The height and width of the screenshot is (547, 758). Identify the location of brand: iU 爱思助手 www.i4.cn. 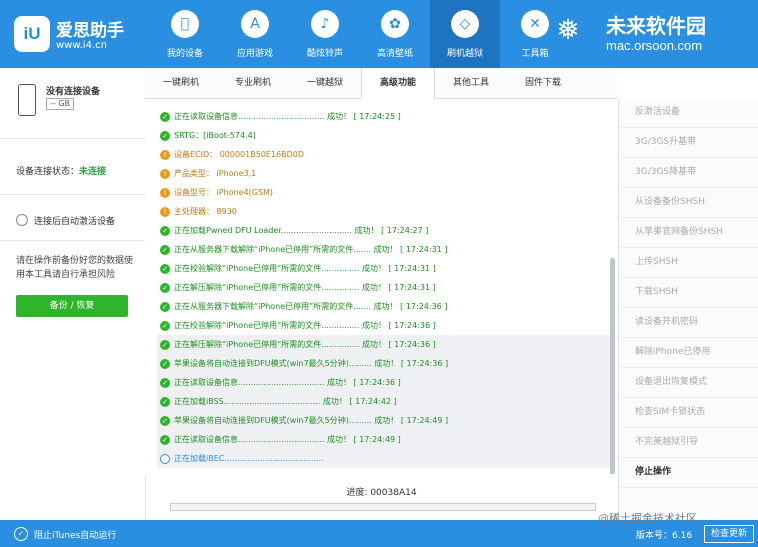
(84, 34).